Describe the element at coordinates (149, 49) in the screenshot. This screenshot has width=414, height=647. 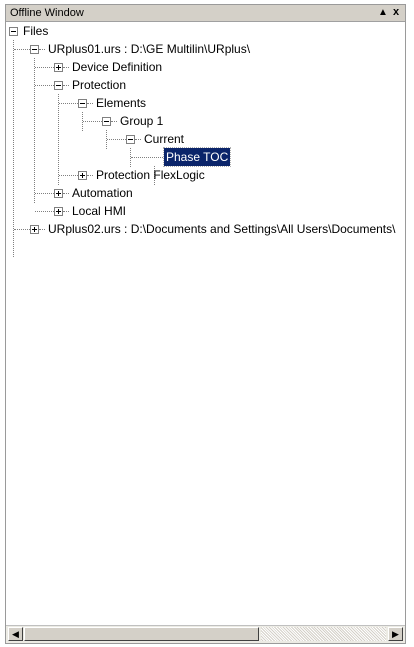
I see `tree-item-label: URplus01.urs : D:\GE Multilin\URplus\` at that location.